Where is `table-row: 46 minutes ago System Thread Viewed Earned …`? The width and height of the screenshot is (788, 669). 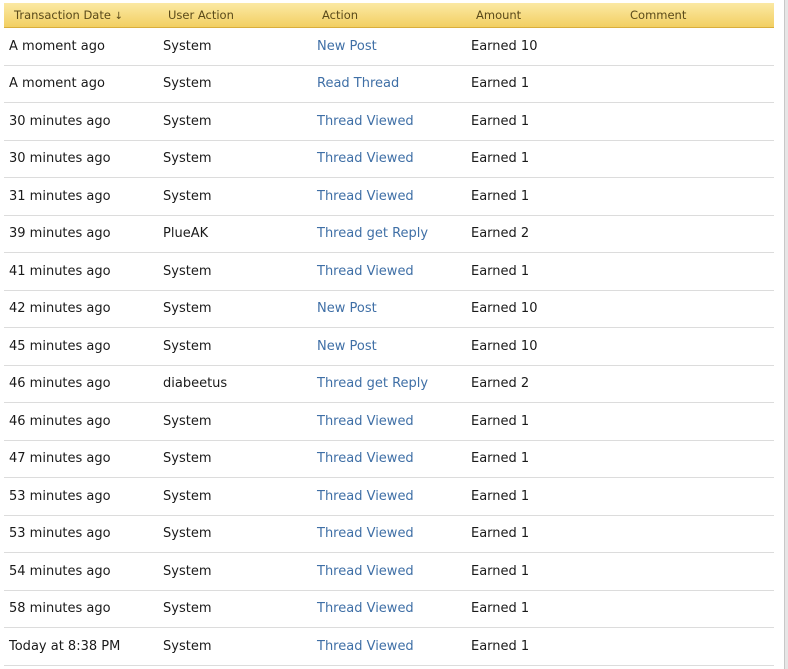 table-row: 46 minutes ago System Thread Viewed Earned … is located at coordinates (389, 422).